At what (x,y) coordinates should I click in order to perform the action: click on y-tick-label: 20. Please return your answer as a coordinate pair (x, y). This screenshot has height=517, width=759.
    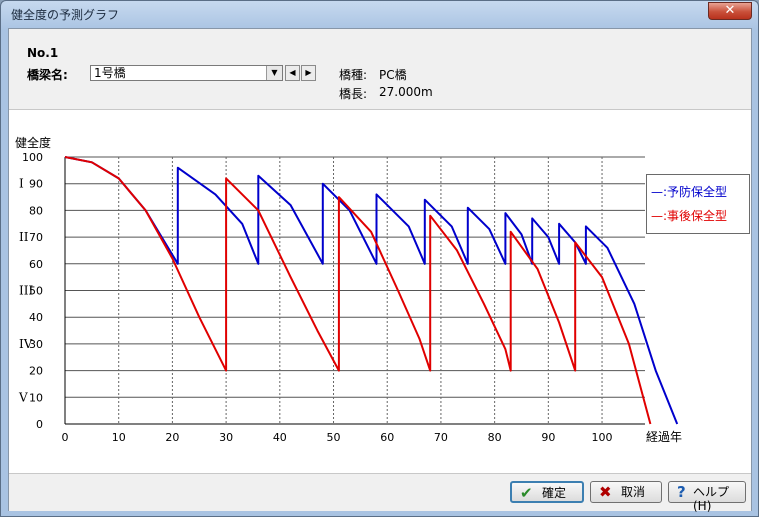
    Looking at the image, I should click on (36, 371).